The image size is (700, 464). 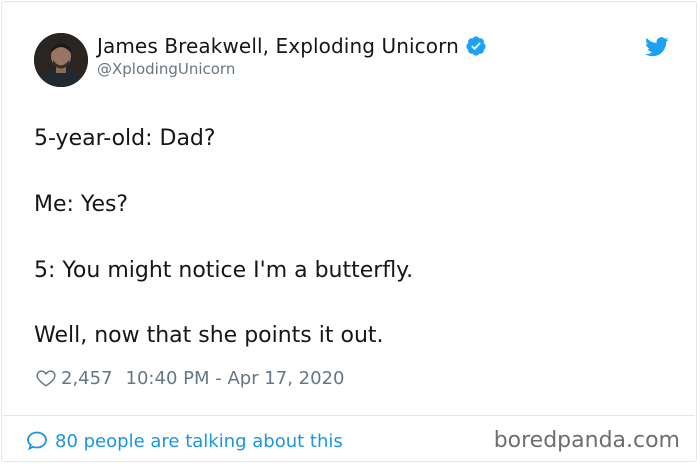 I want to click on tweet-timestamp: 10:40 PM - Apr 17, 2020, so click(x=235, y=378).